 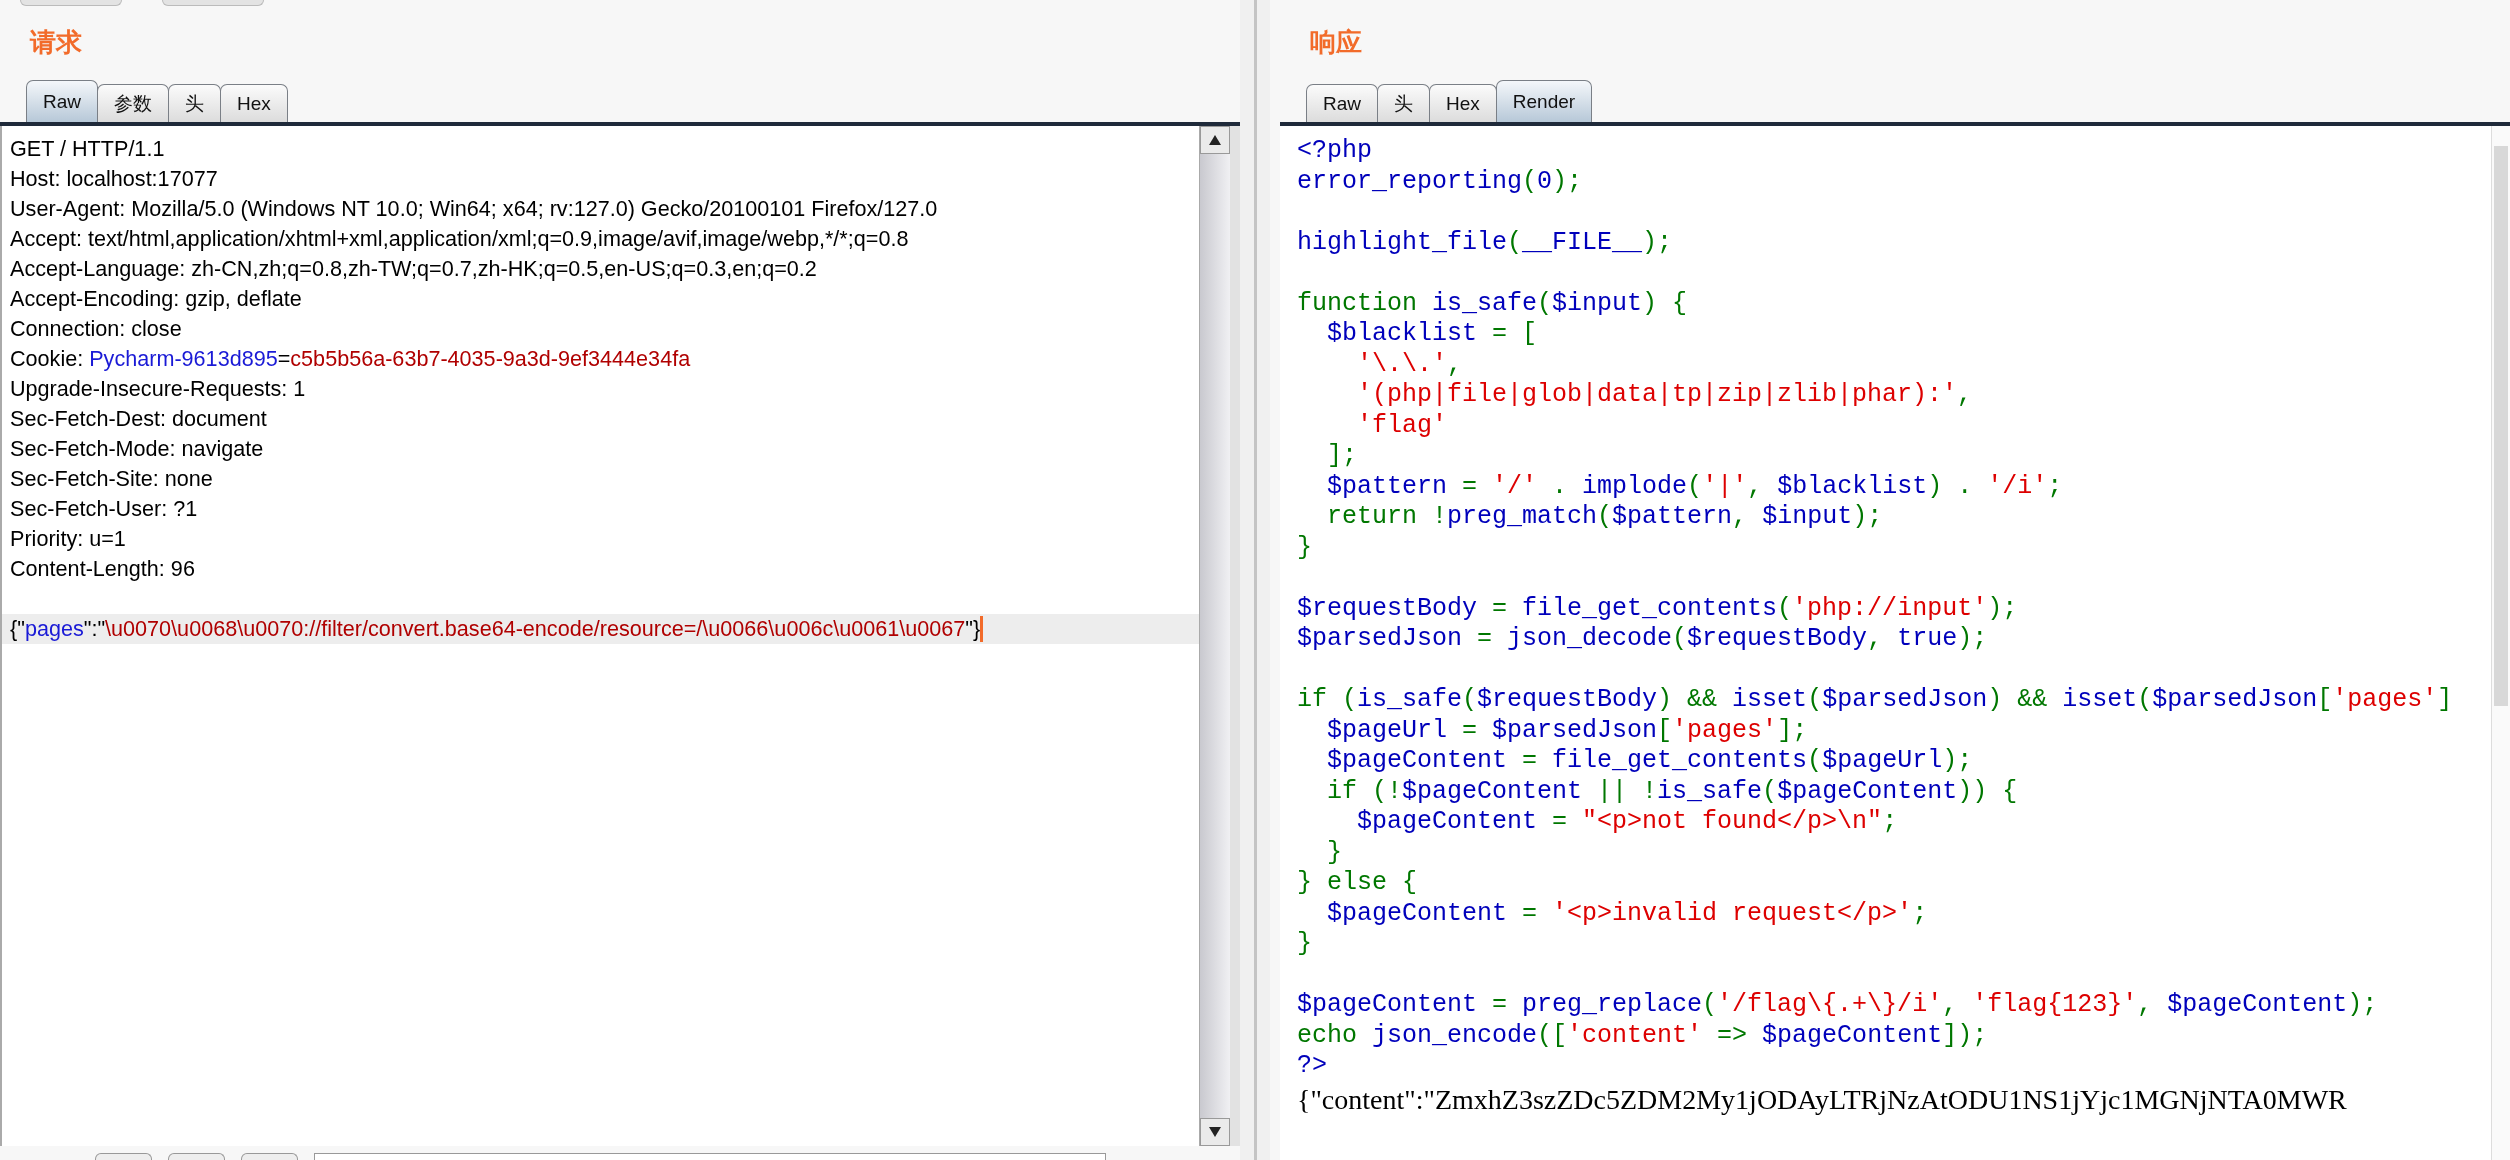 What do you see at coordinates (1485, 242) in the screenshot?
I see `code-line: highlight_file(__FILE__);` at bounding box center [1485, 242].